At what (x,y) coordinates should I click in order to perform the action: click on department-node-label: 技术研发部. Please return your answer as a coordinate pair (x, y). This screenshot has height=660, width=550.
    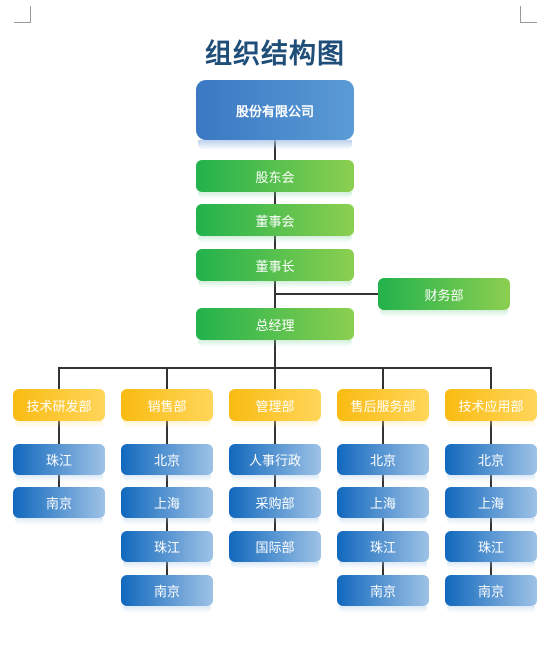
    Looking at the image, I should click on (59, 407).